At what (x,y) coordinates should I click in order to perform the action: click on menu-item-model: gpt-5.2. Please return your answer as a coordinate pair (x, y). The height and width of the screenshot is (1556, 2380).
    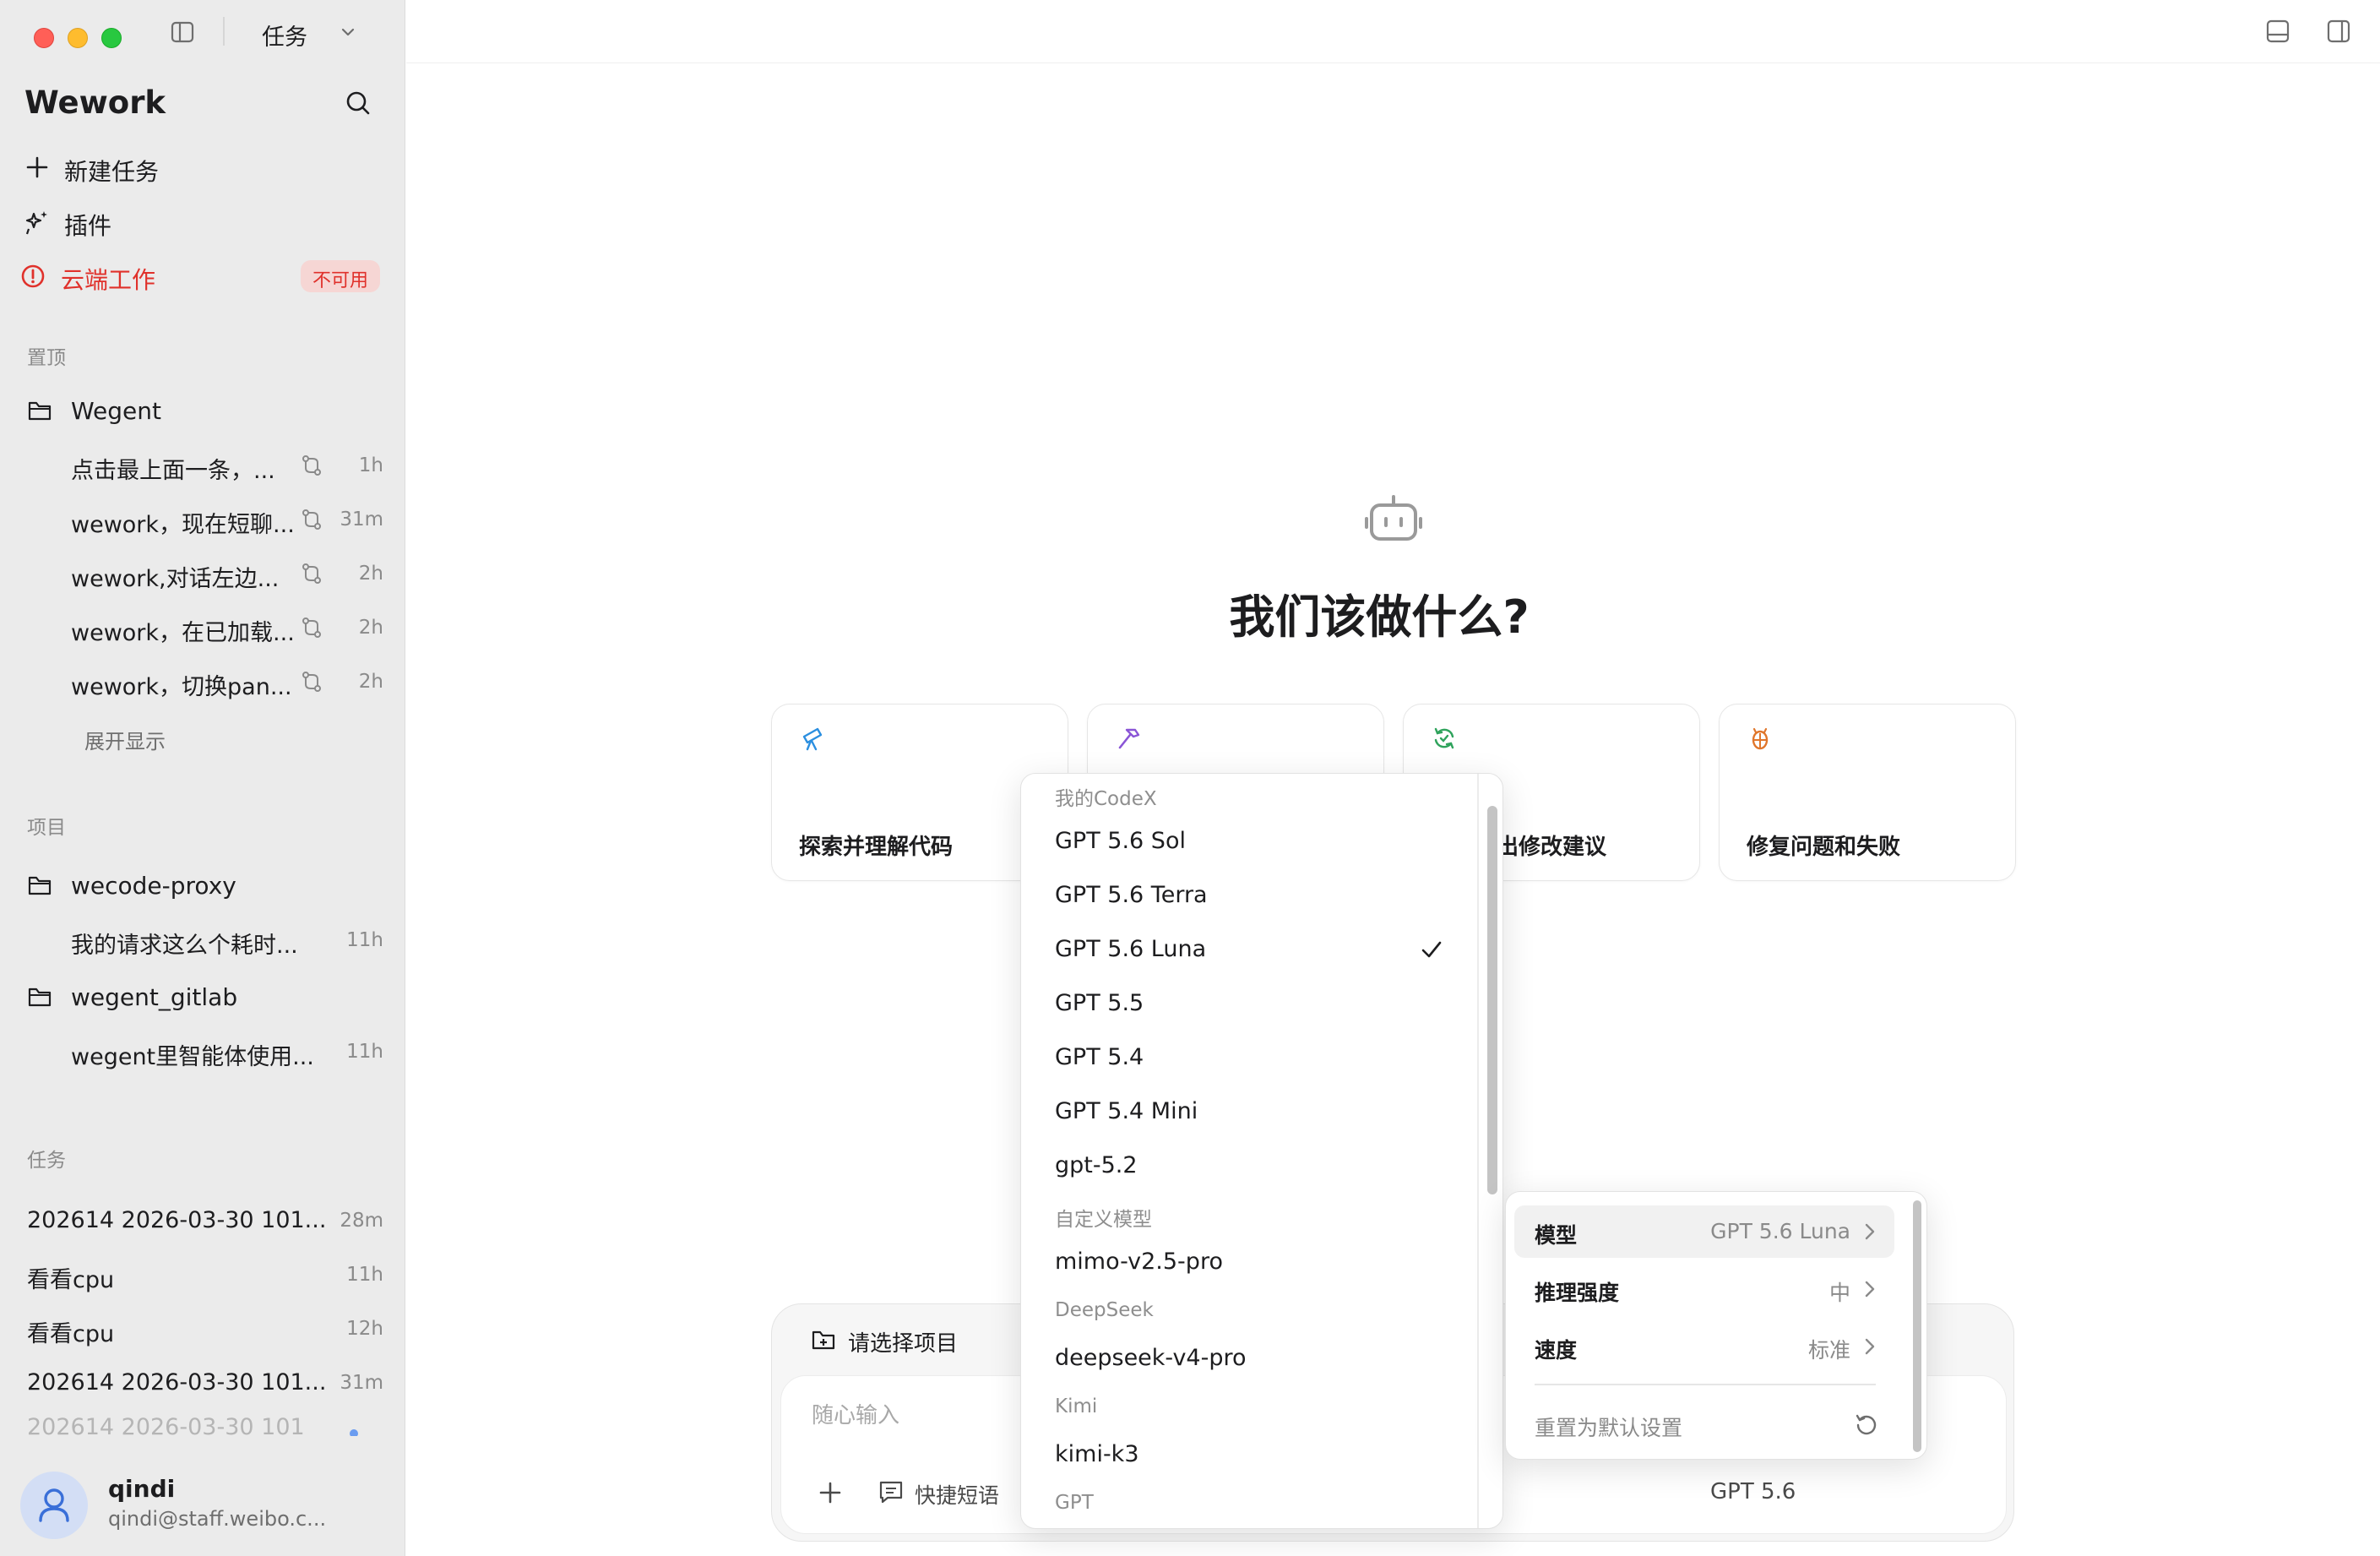
    Looking at the image, I should click on (1096, 1165).